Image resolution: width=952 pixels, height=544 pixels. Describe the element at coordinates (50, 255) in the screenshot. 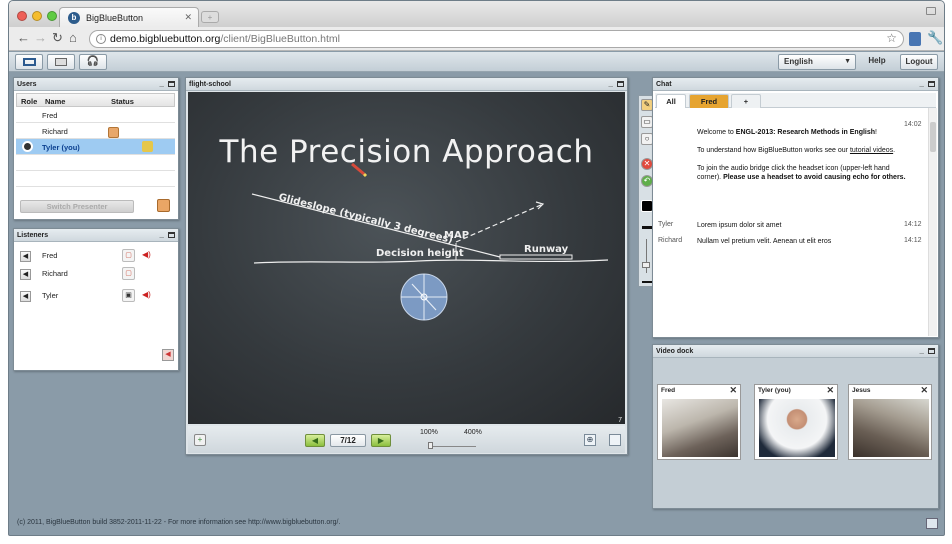

I see `listener-name: Fred` at that location.